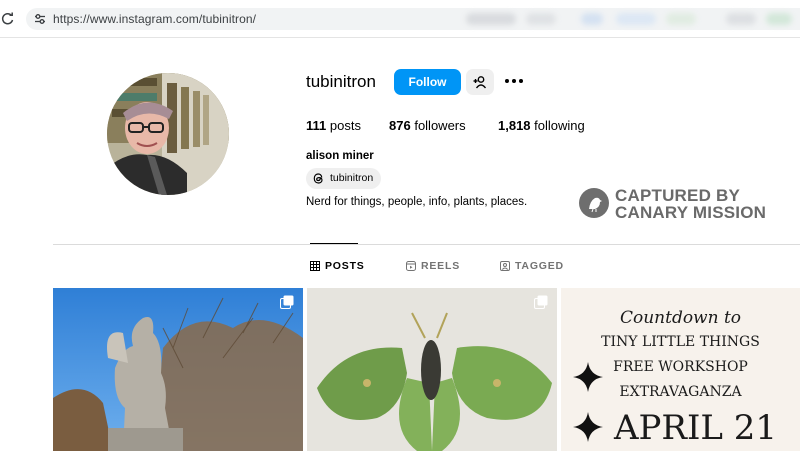  What do you see at coordinates (154, 19) in the screenshot?
I see `url-text: https://www.instagram.com/tubinitron/` at bounding box center [154, 19].